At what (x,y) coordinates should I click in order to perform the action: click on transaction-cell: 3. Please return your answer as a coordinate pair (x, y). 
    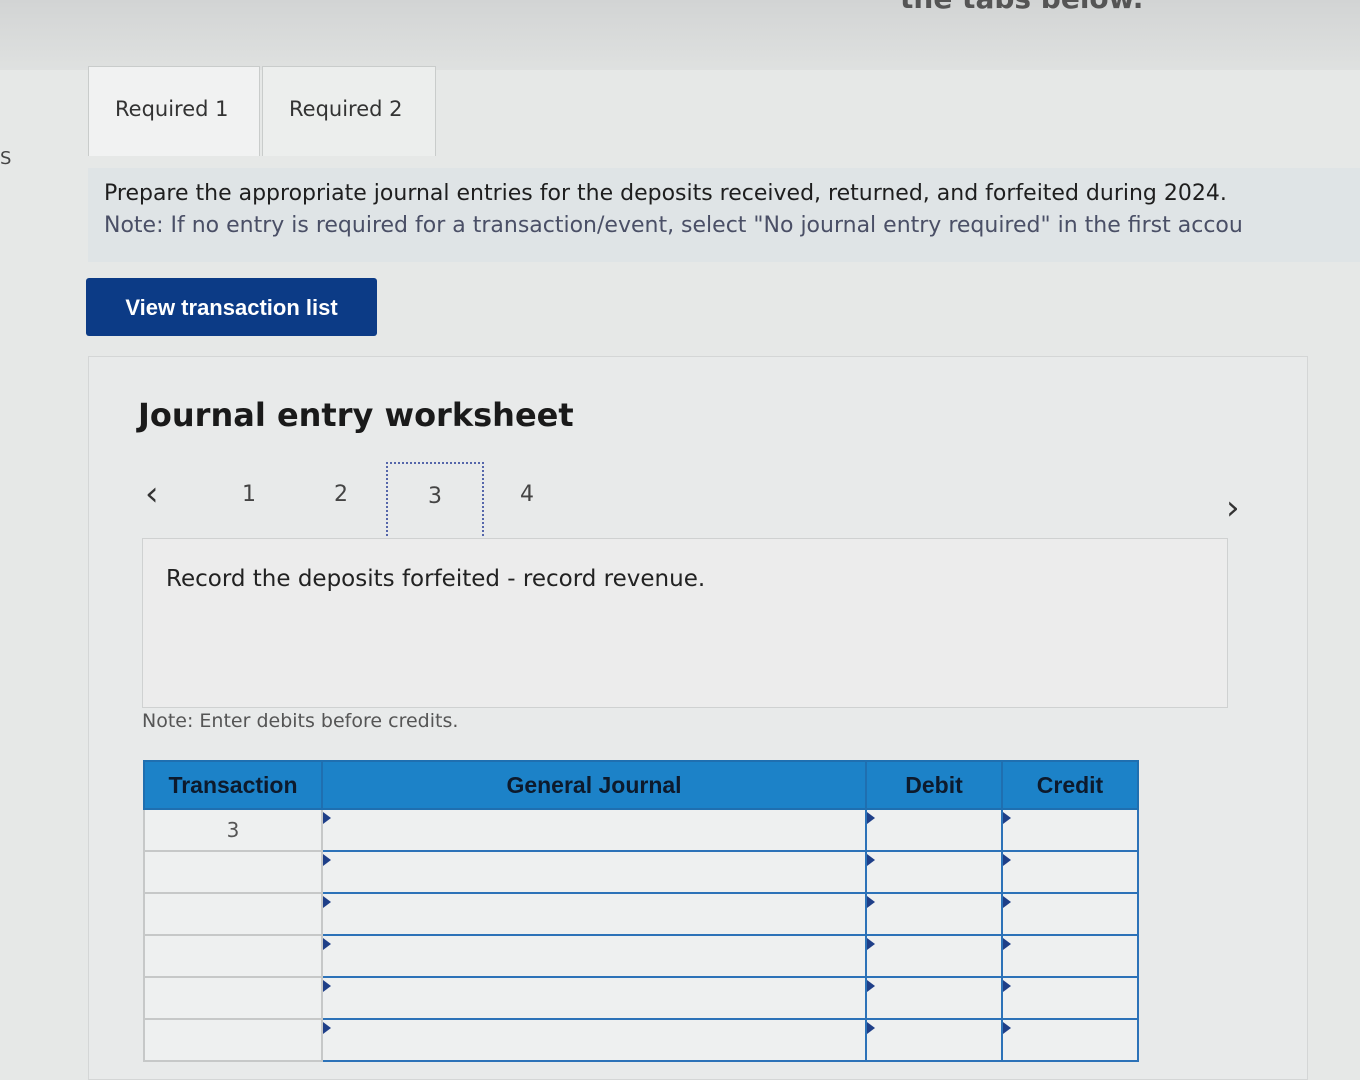
    Looking at the image, I should click on (233, 830).